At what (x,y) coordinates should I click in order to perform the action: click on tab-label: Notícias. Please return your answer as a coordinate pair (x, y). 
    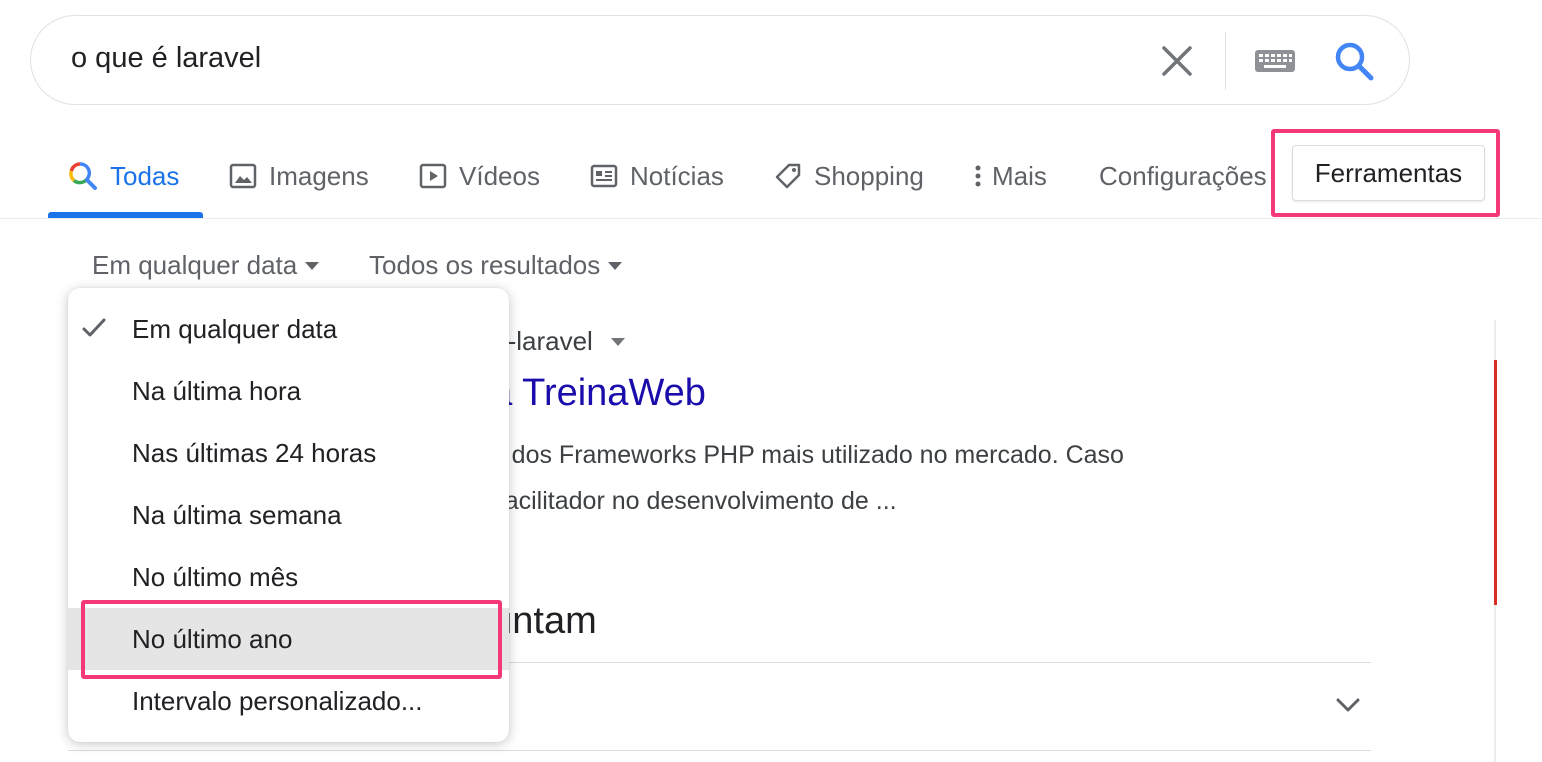
    Looking at the image, I should click on (677, 175).